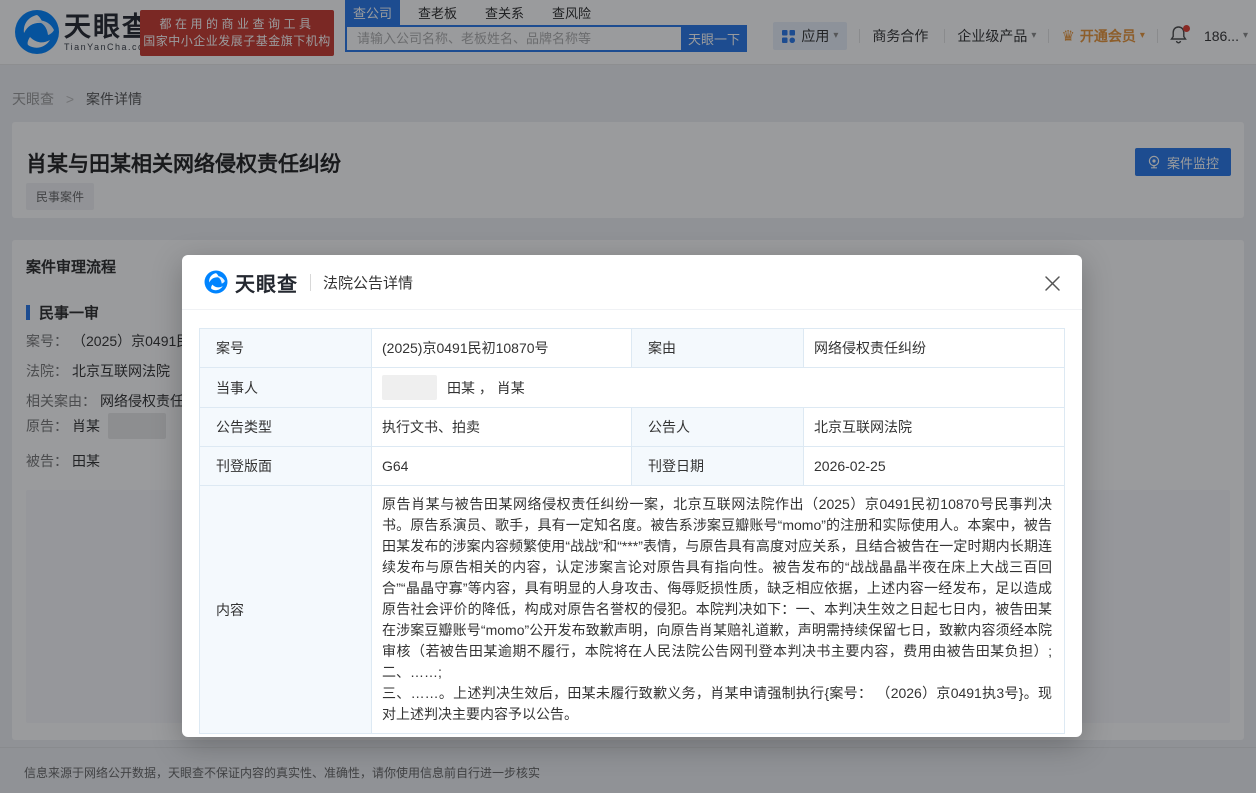 Image resolution: width=1256 pixels, height=793 pixels. I want to click on table-row: 公告类型 执行文书、拍卖 公告人 北京互联网法院, so click(632, 427).